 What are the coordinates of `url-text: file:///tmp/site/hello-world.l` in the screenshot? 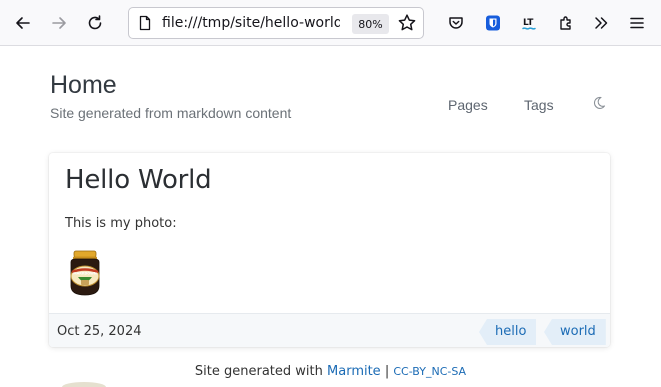 It's located at (251, 23).